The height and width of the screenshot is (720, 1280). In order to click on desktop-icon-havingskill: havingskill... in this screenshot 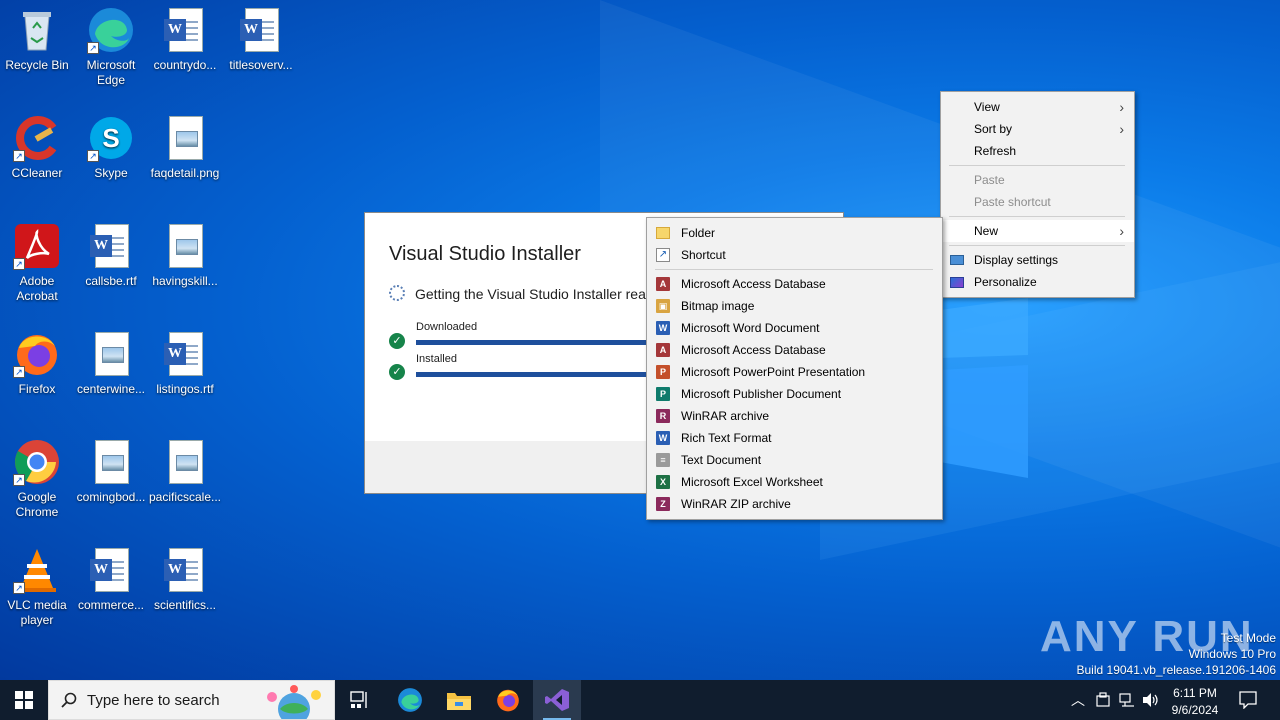, I will do `click(185, 255)`.